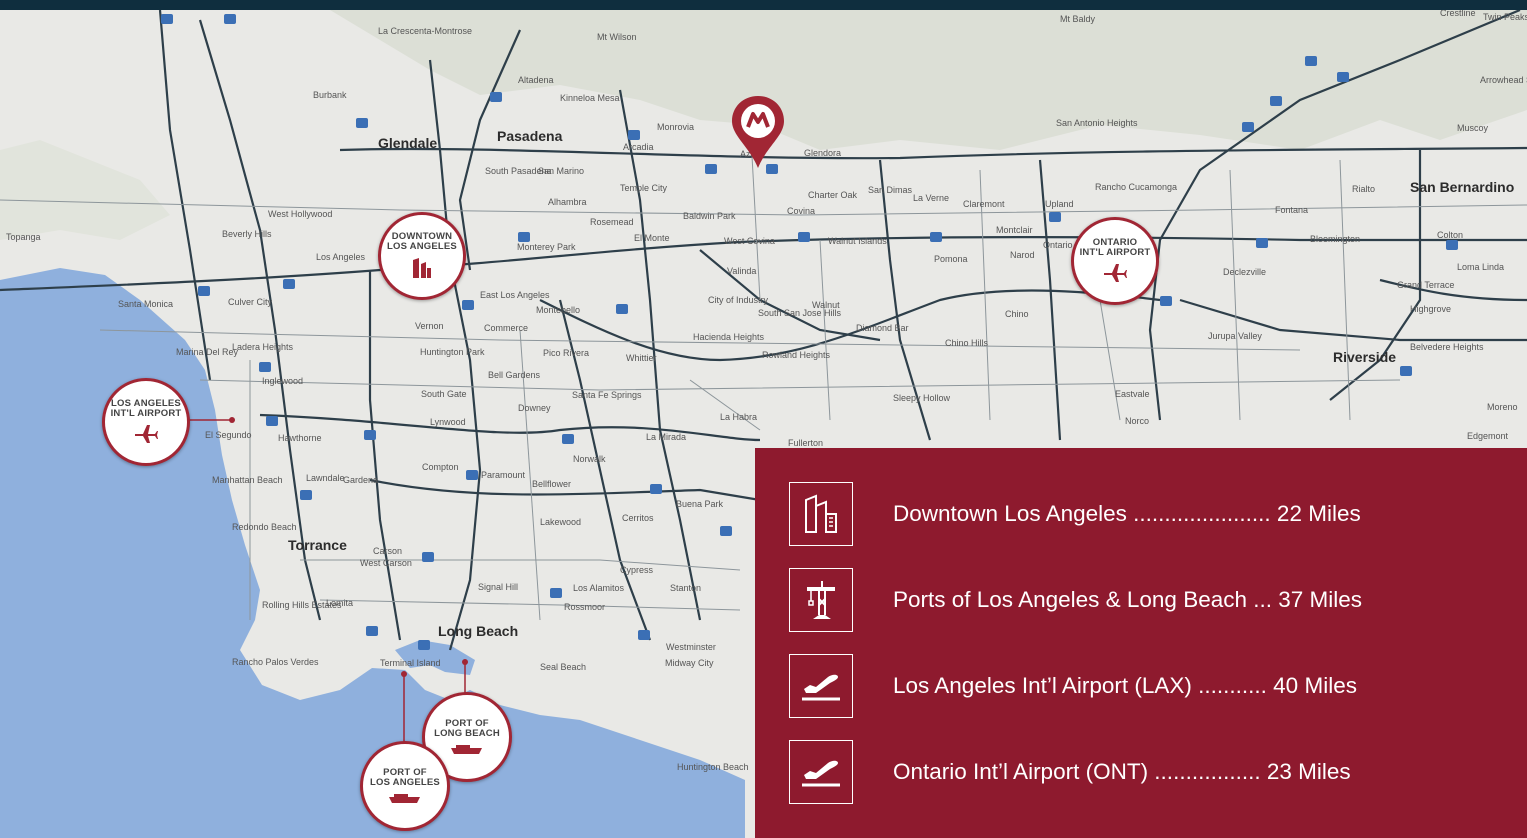 The height and width of the screenshot is (838, 1527). I want to click on city-label: Rowland Heights, so click(796, 355).